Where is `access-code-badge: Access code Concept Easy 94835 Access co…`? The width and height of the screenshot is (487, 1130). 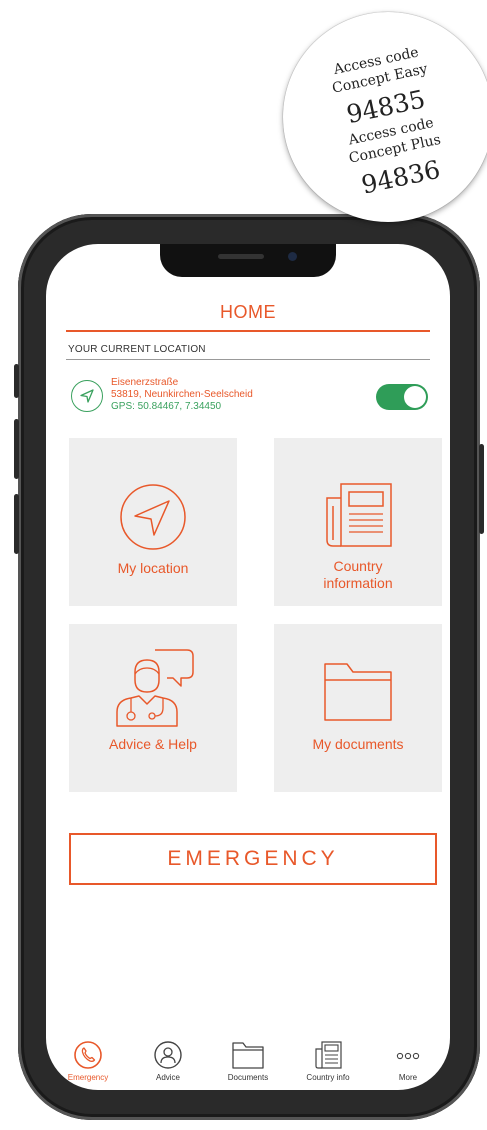
access-code-badge: Access code Concept Easy 94835 Access co… is located at coordinates (385, 117).